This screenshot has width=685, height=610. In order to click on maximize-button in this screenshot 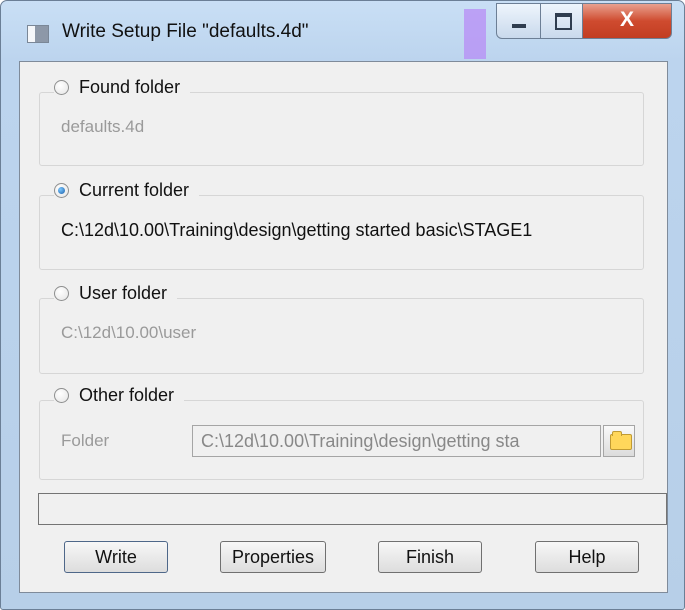, I will do `click(562, 21)`.